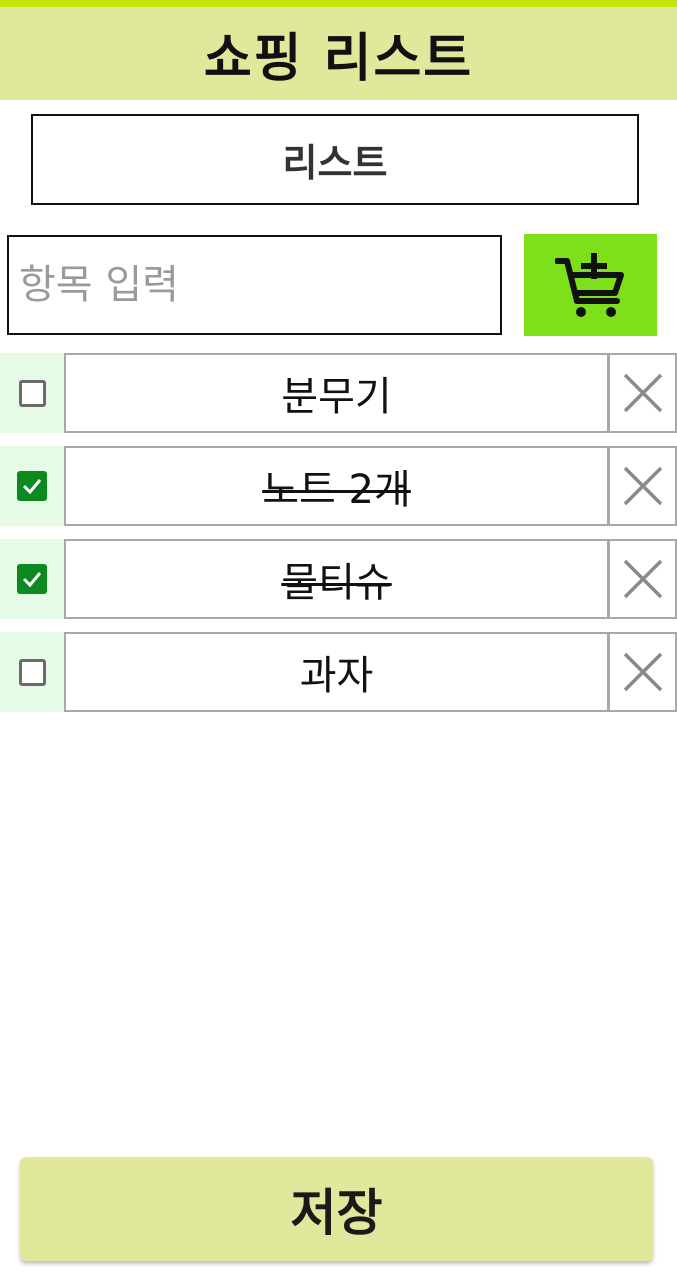  Describe the element at coordinates (338, 59) in the screenshot. I see `page-title: 쇼핑 리스트` at that location.